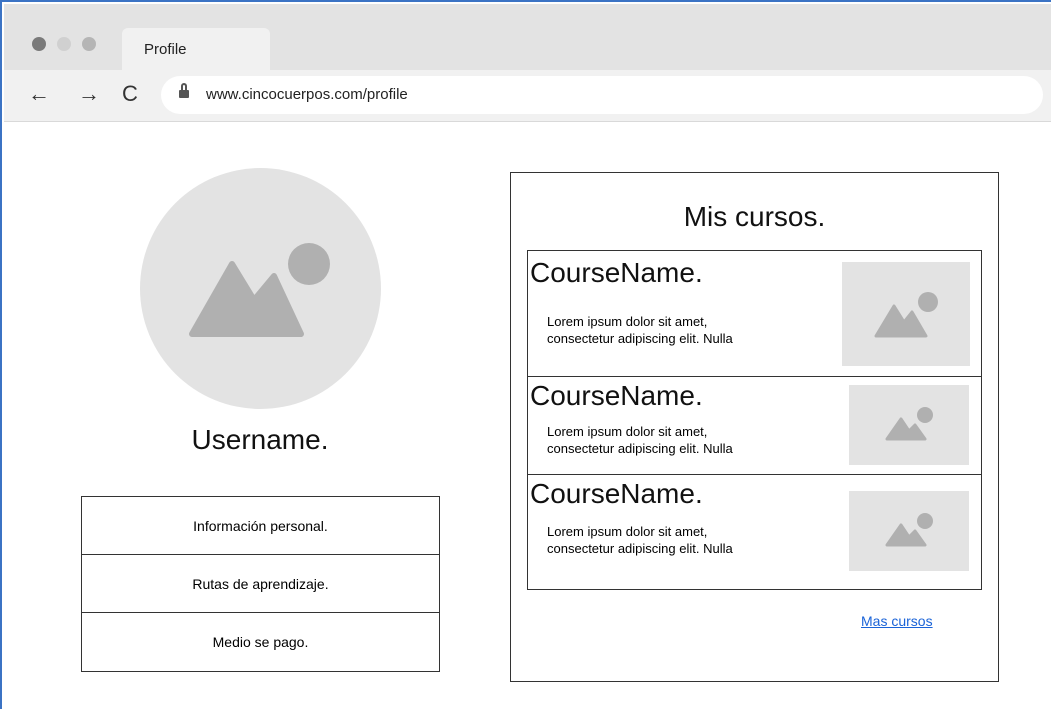 This screenshot has height=709, width=1051. What do you see at coordinates (89, 44) in the screenshot?
I see `maximize-window-button` at bounding box center [89, 44].